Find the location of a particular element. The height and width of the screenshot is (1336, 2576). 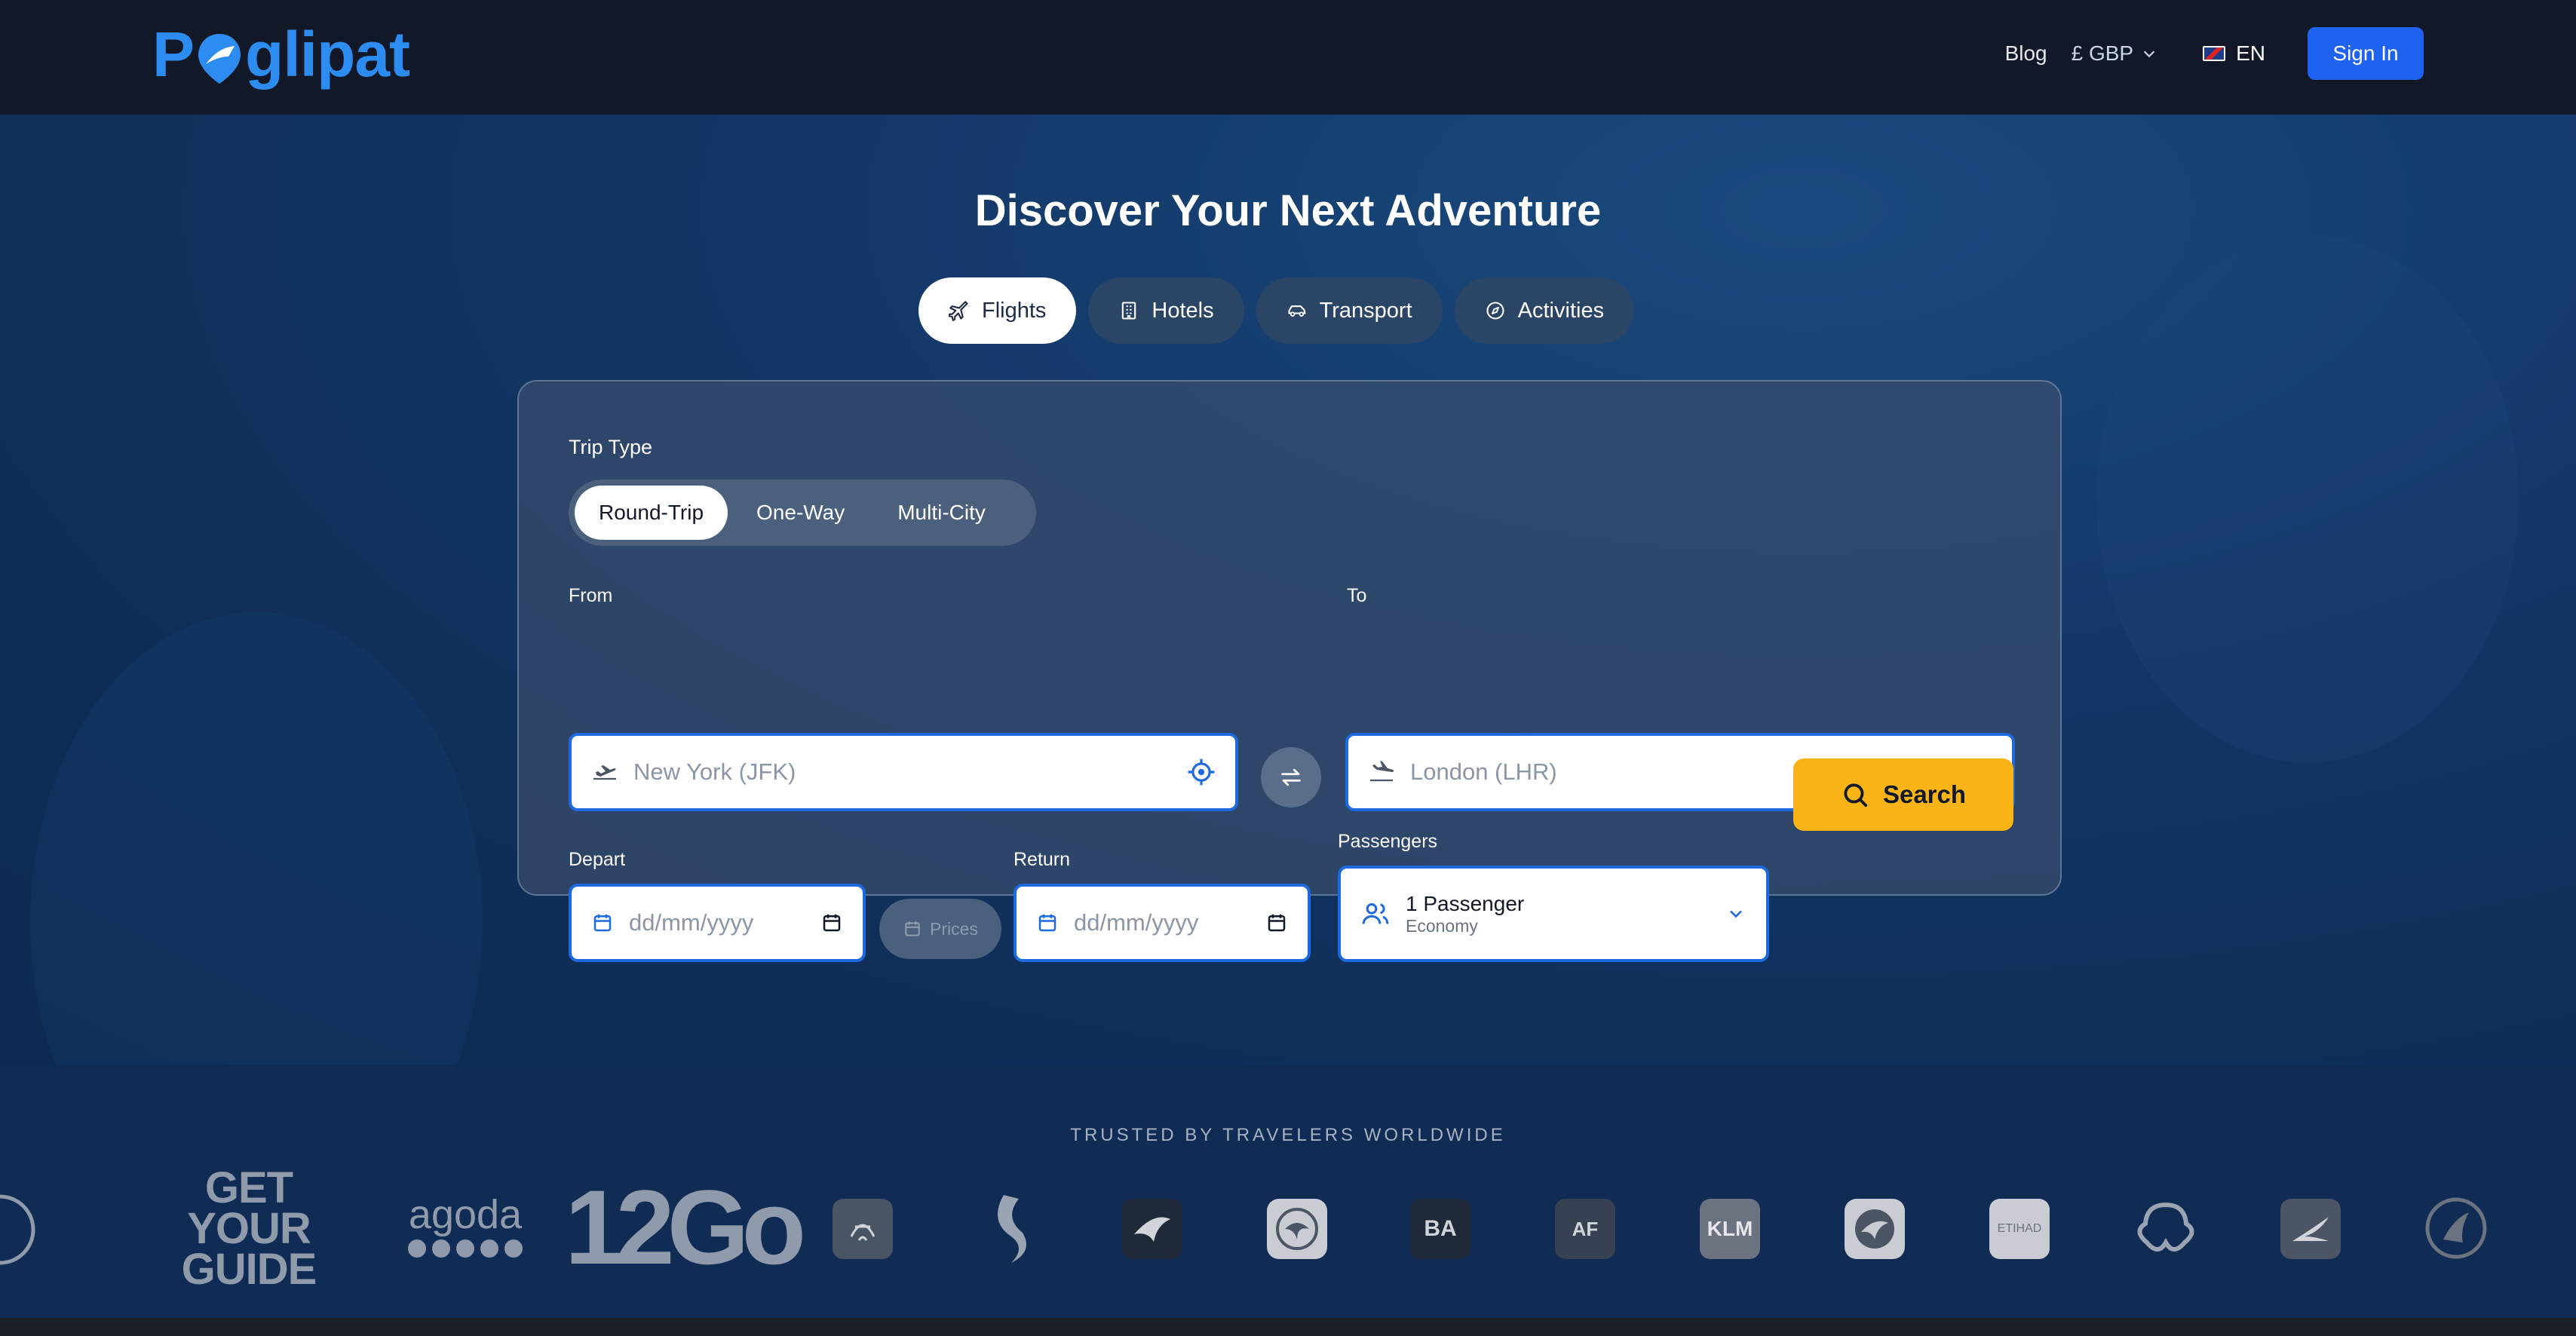

passengers-summary: 1 Passenger Economy is located at coordinates (1558, 914).